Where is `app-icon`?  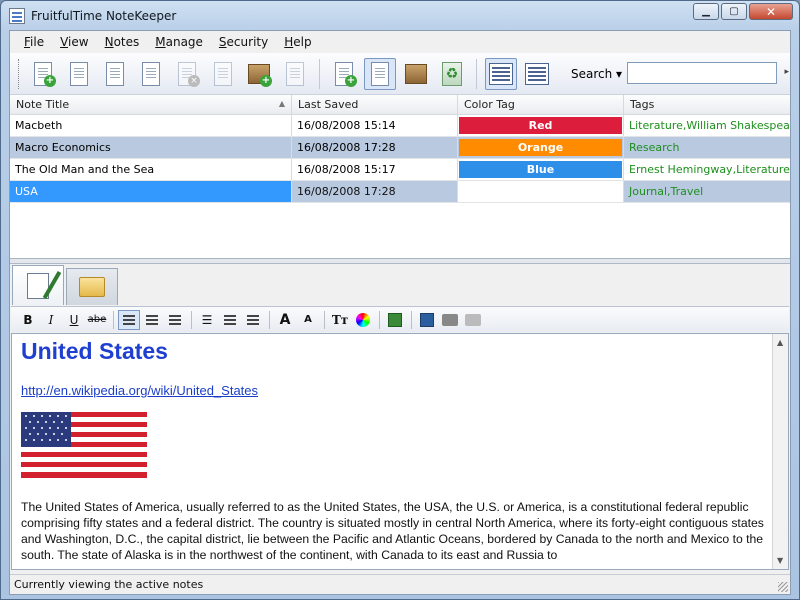
app-icon is located at coordinates (17, 15).